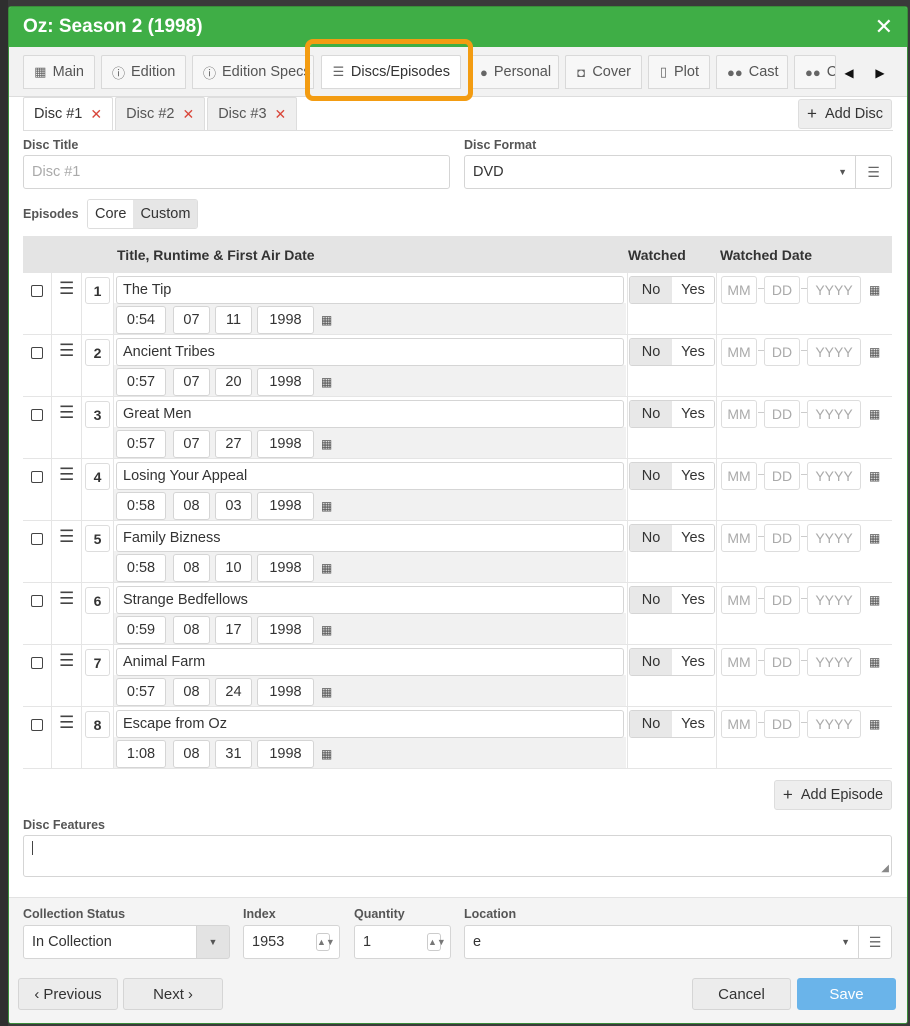  Describe the element at coordinates (391, 72) in the screenshot. I see `tab-discs-episodes: ☰ Discs/Episodes` at that location.